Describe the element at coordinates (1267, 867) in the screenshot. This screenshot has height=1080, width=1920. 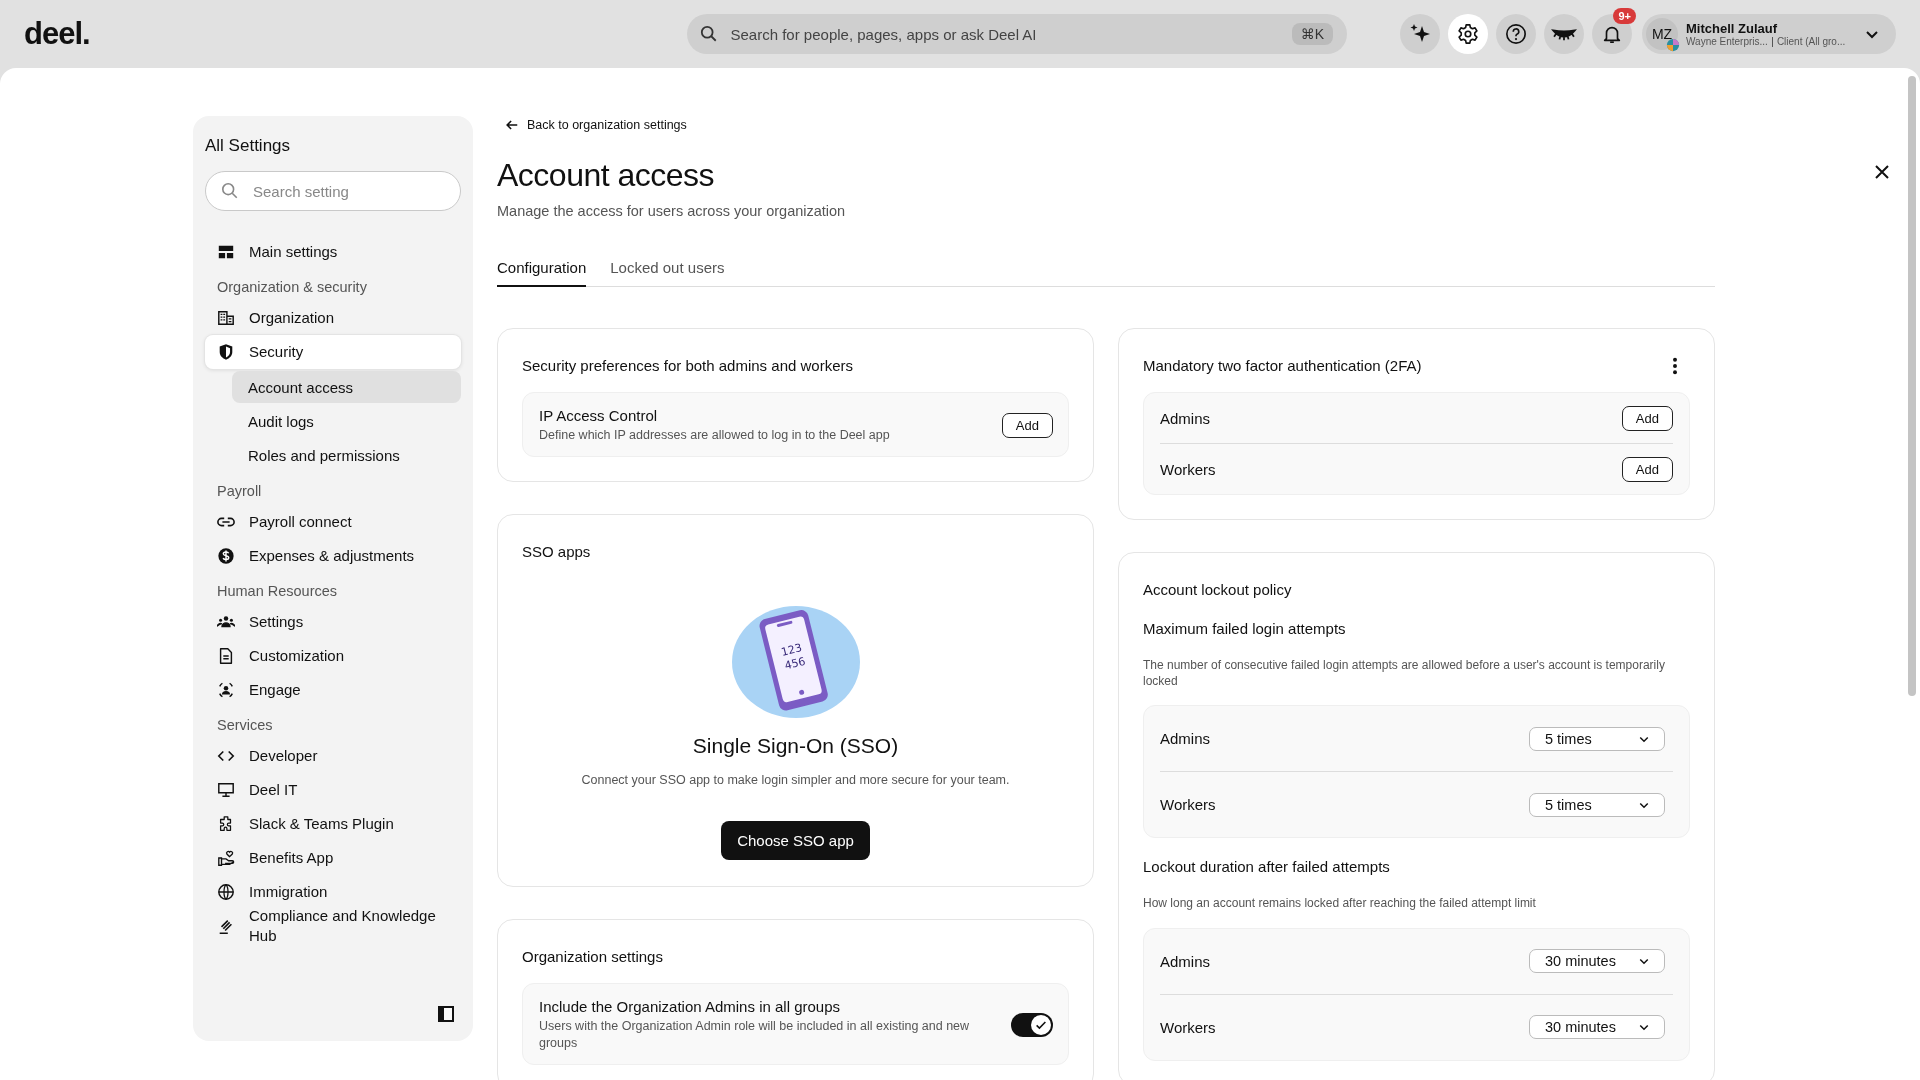
I see `group-title: Lockout duration after failed attempts` at that location.